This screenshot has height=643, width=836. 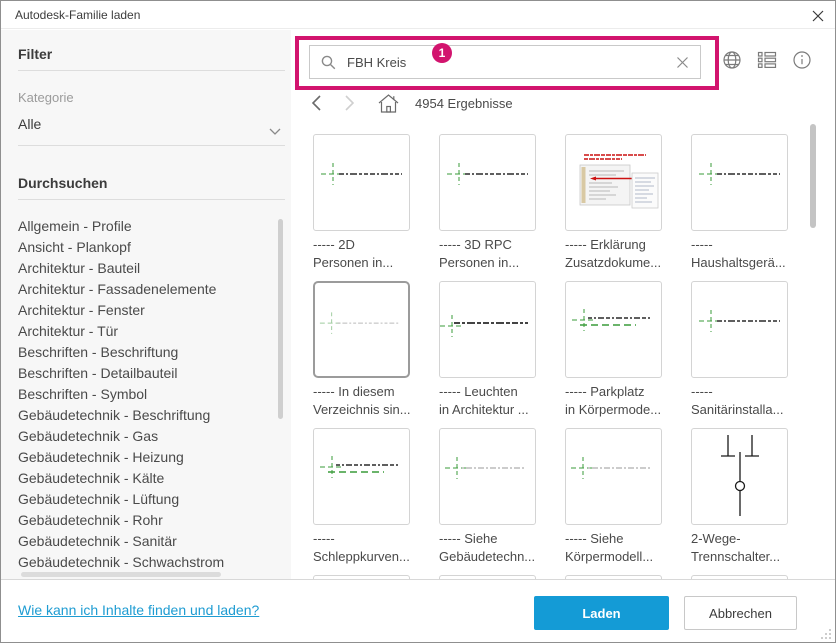 What do you see at coordinates (818, 16) in the screenshot?
I see `close-icon` at bounding box center [818, 16].